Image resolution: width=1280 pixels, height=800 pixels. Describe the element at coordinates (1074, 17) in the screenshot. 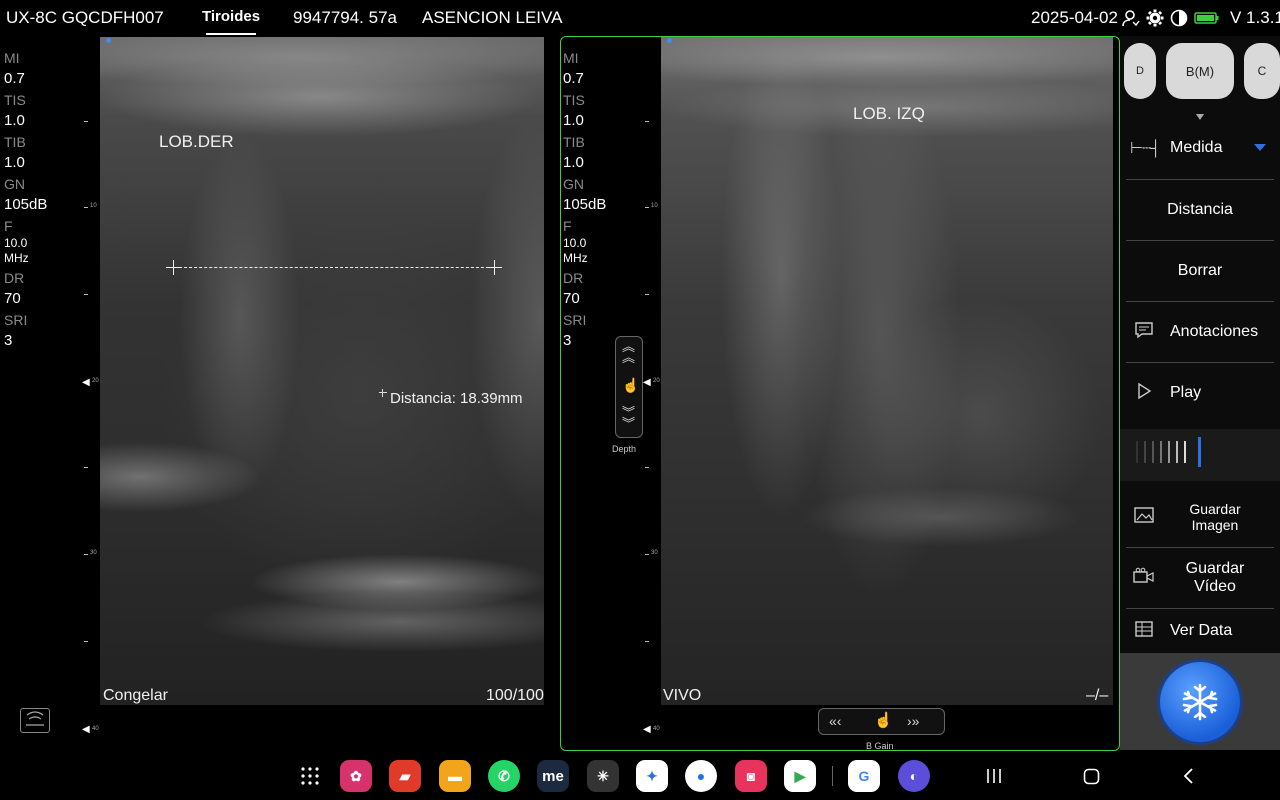

I see `date: 2025-04-02` at that location.